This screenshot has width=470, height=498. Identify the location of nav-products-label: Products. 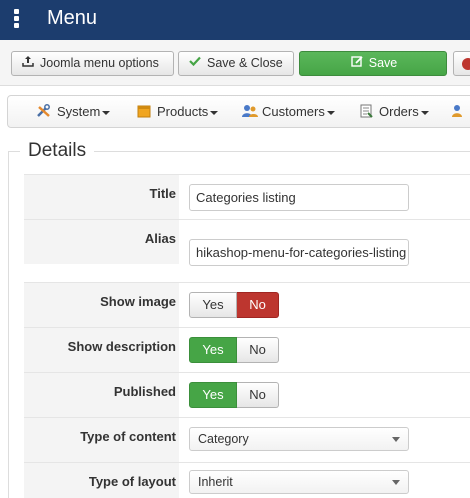
(183, 111).